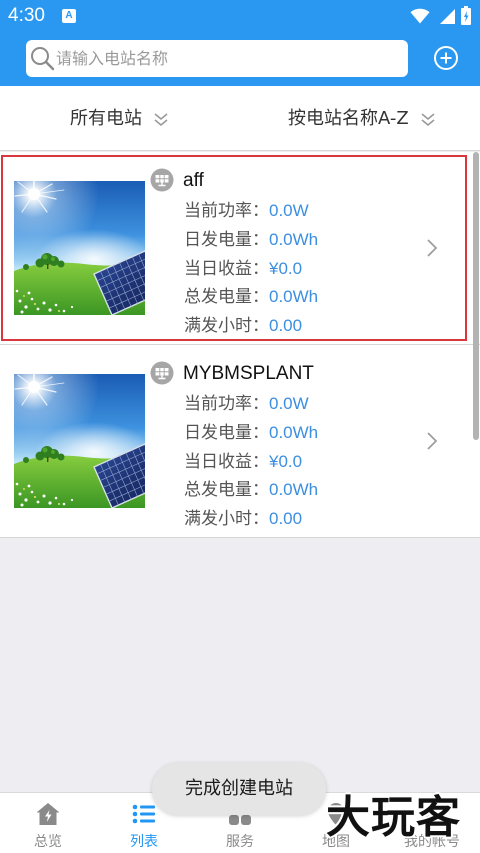 The height and width of the screenshot is (853, 480). I want to click on station-filter-label: 所有电站, so click(106, 118).